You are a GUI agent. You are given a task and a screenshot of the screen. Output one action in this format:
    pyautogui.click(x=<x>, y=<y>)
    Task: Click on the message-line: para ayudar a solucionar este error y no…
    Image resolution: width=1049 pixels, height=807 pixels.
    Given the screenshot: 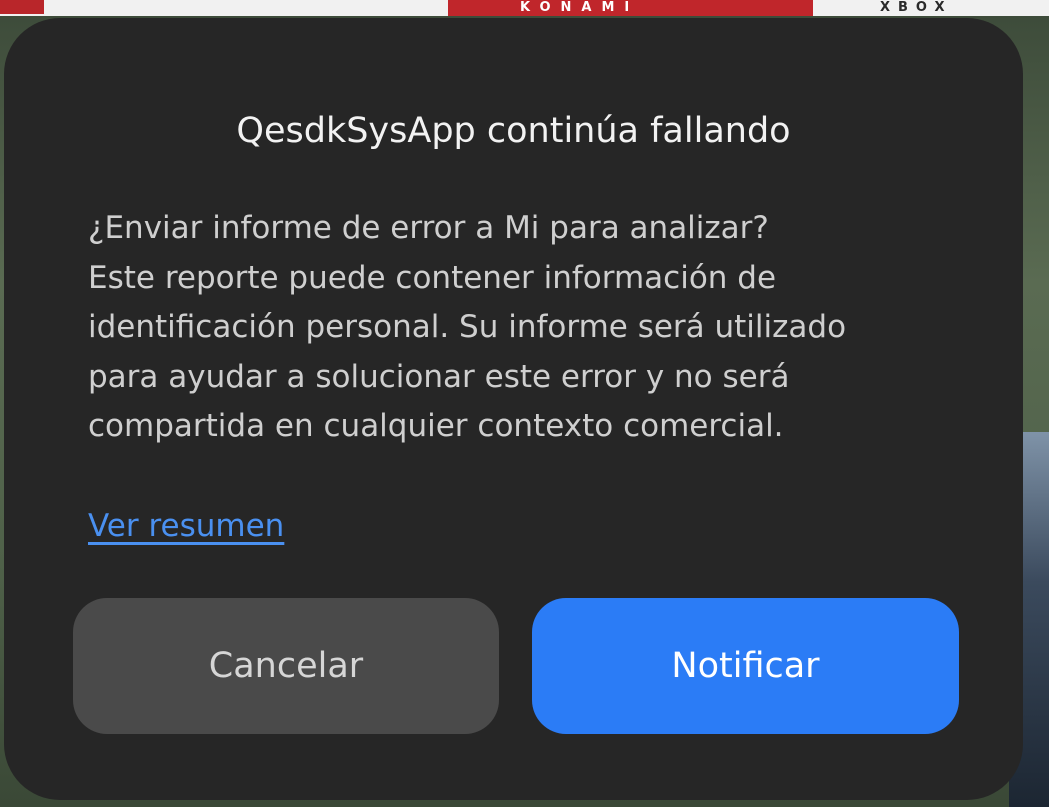 What is the action you would take?
    pyautogui.click(x=439, y=376)
    